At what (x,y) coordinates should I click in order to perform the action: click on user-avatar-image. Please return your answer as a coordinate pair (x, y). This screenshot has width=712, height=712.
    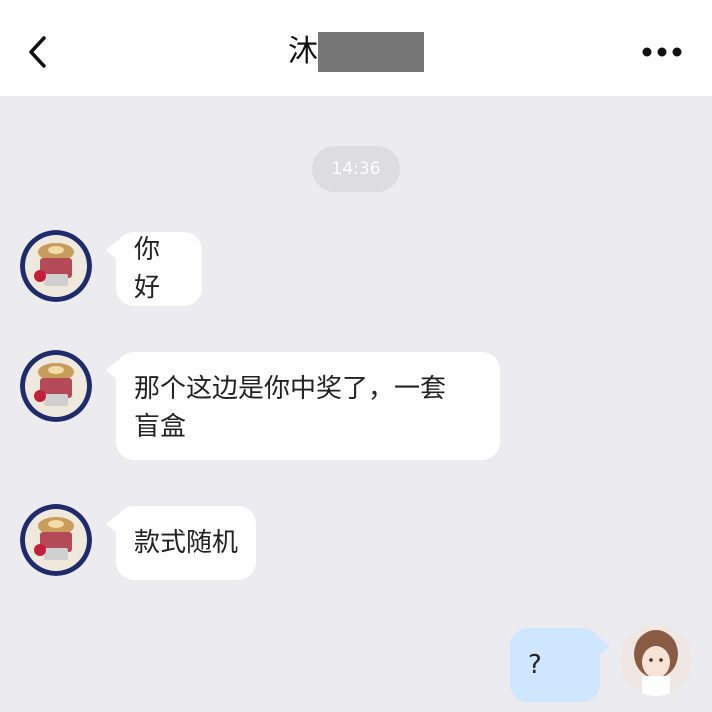
    Looking at the image, I should click on (656, 660).